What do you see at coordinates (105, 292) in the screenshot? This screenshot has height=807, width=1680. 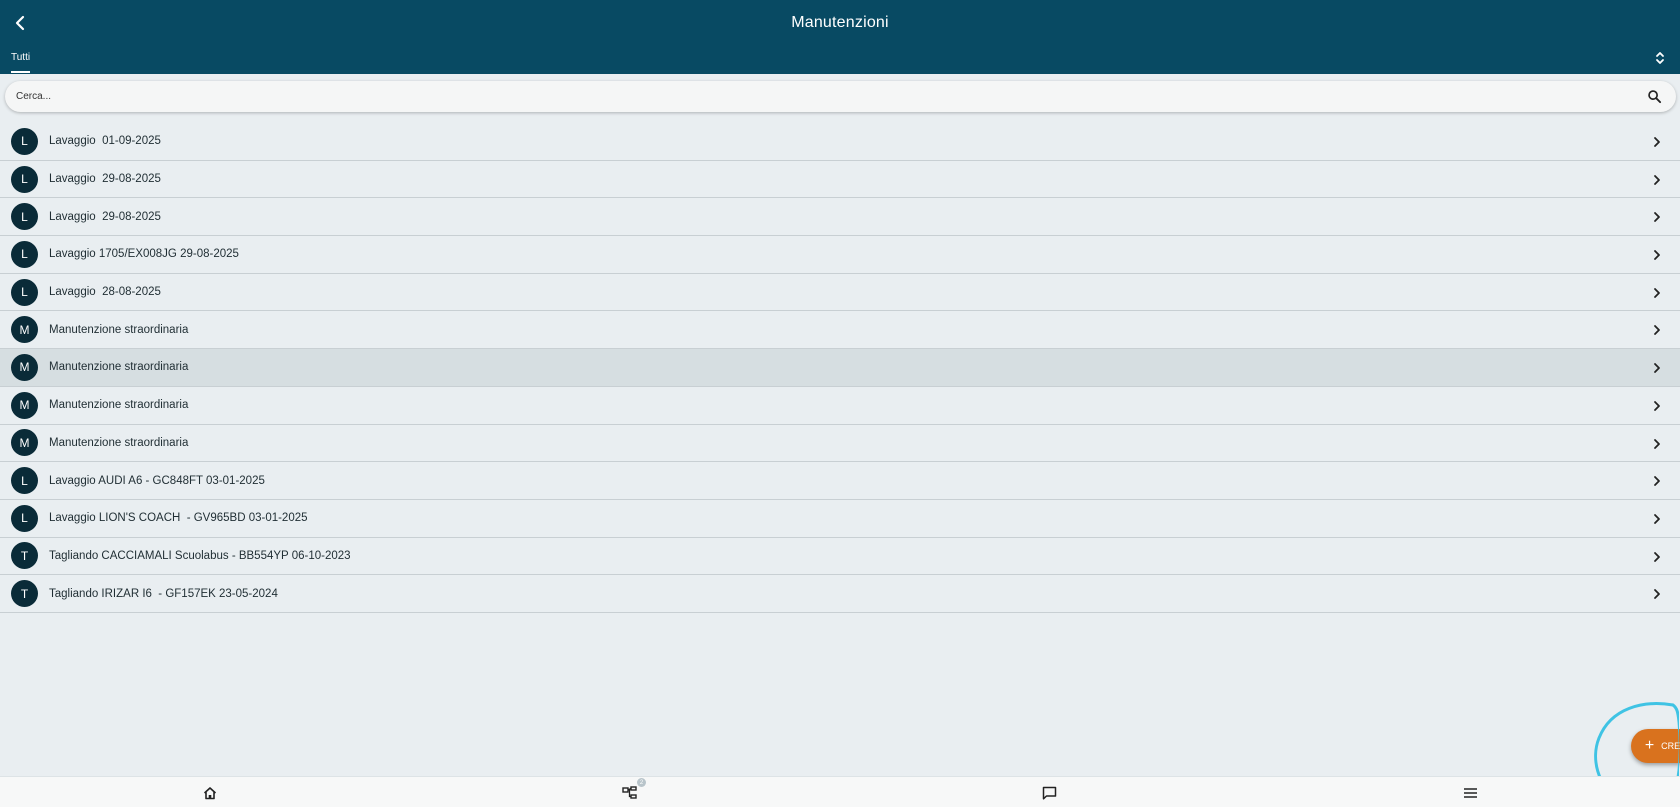 I see `list-item-label: Lavaggio 28-08-2025` at bounding box center [105, 292].